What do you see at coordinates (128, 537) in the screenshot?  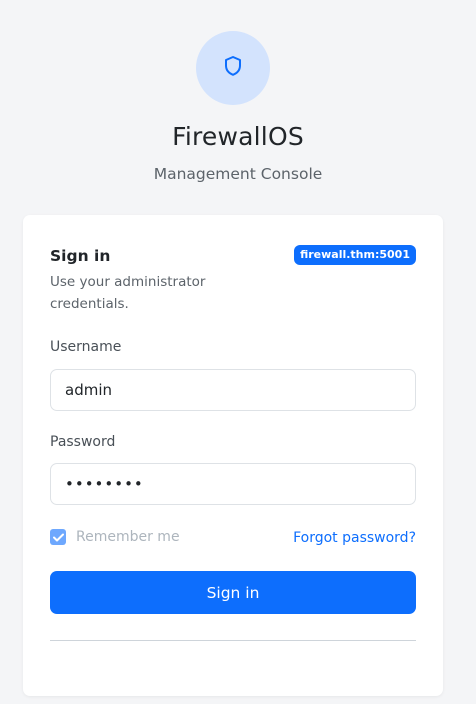 I see `remember-me-label: Remember me` at bounding box center [128, 537].